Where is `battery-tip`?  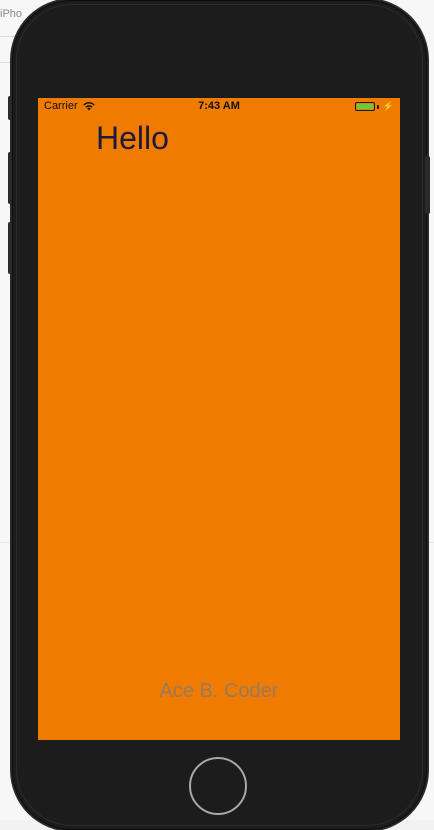 battery-tip is located at coordinates (377, 106).